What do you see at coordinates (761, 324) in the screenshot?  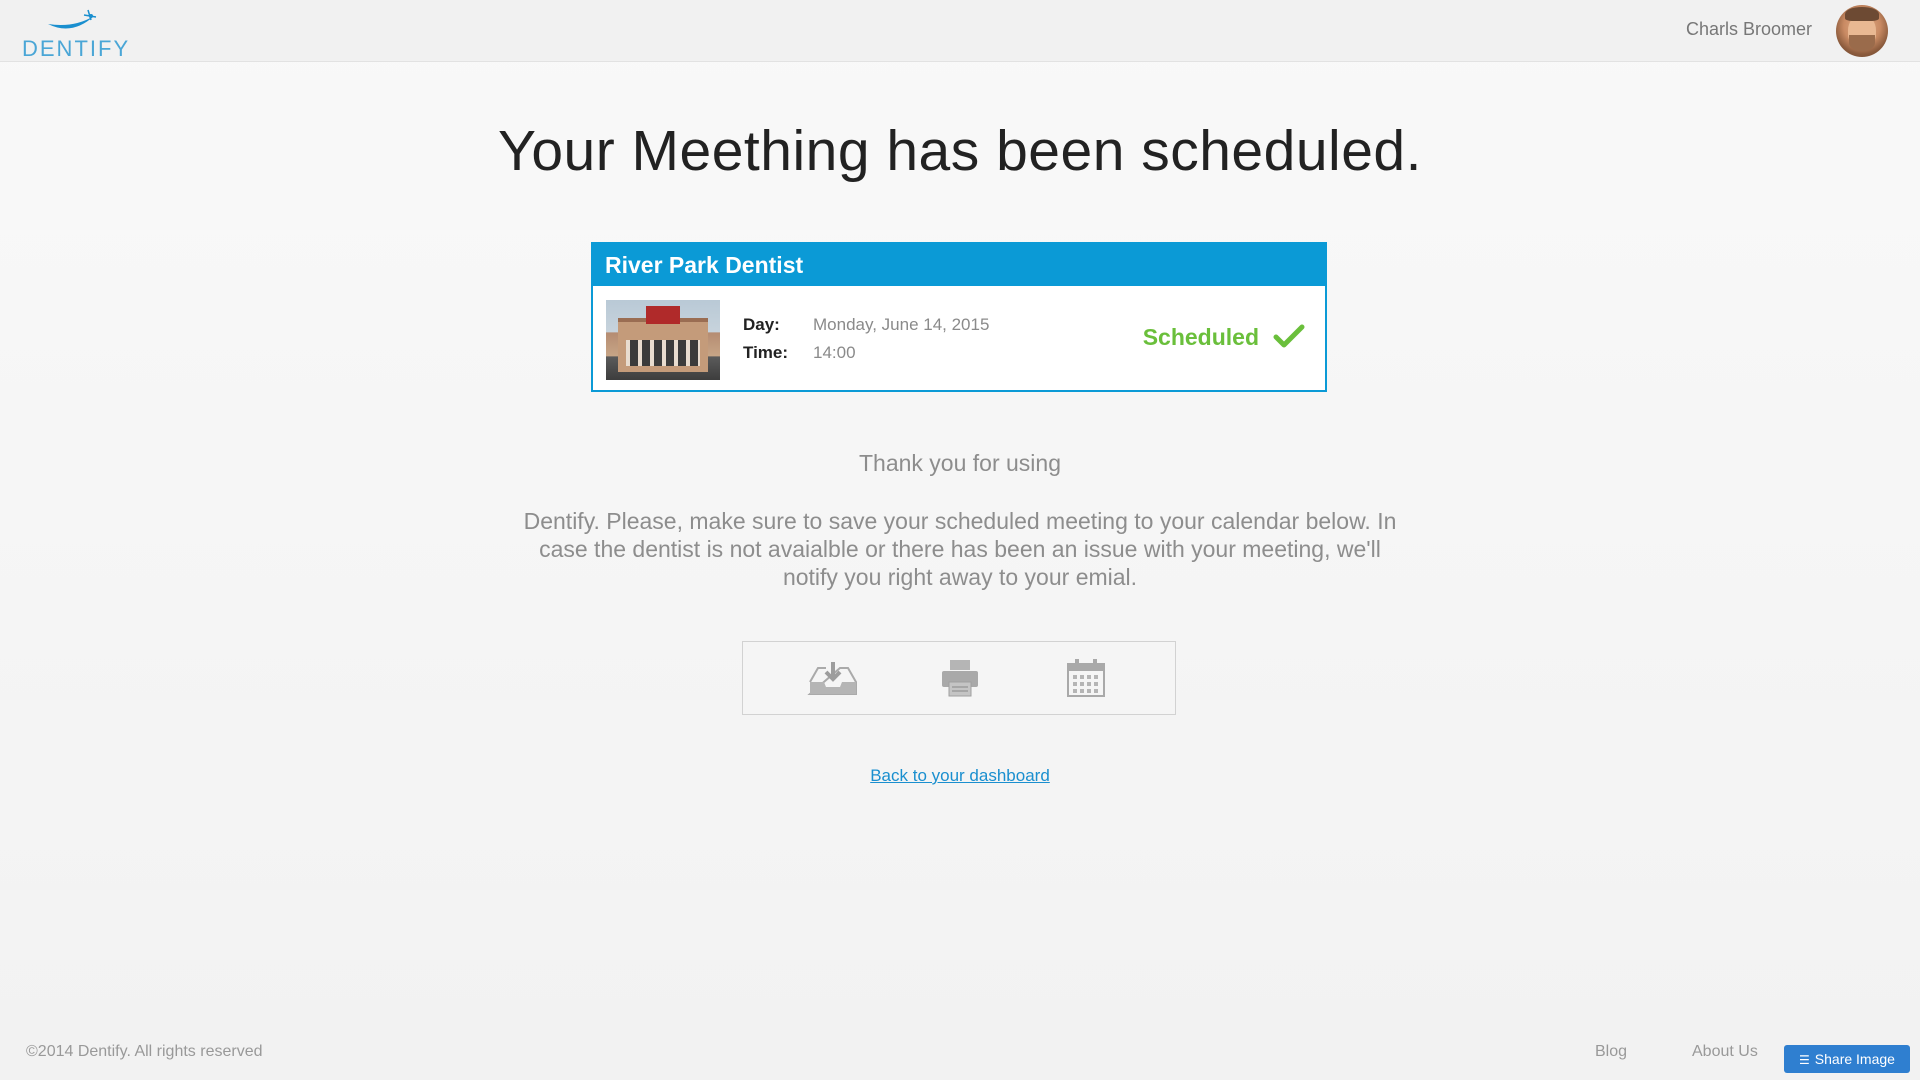 I see `day-label: Day:` at bounding box center [761, 324].